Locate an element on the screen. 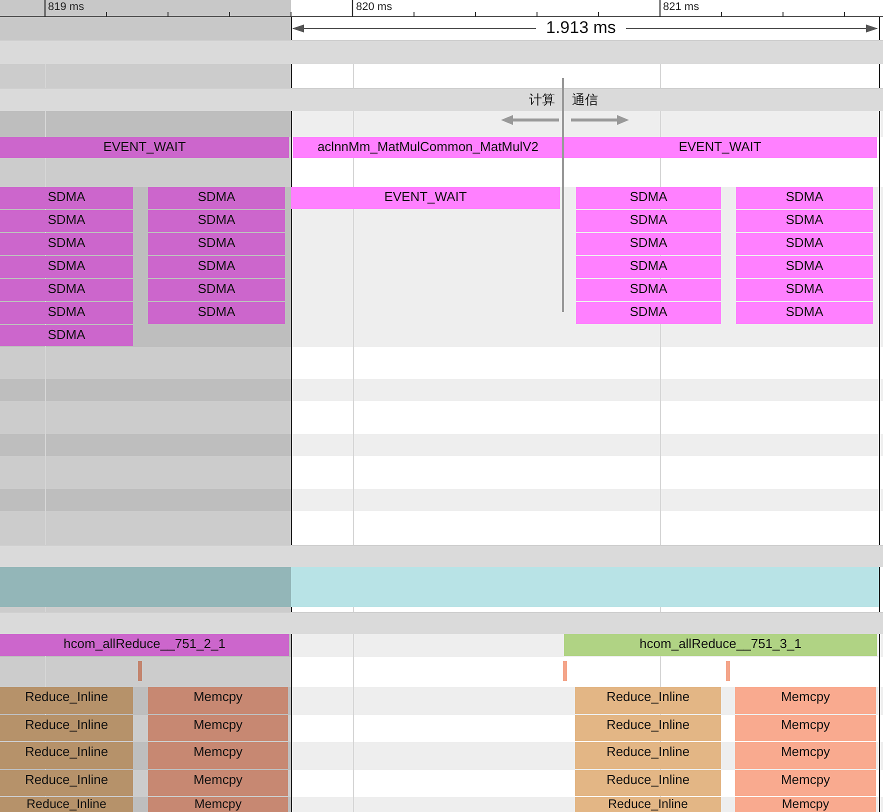  right-arrow-icon is located at coordinates (600, 120).